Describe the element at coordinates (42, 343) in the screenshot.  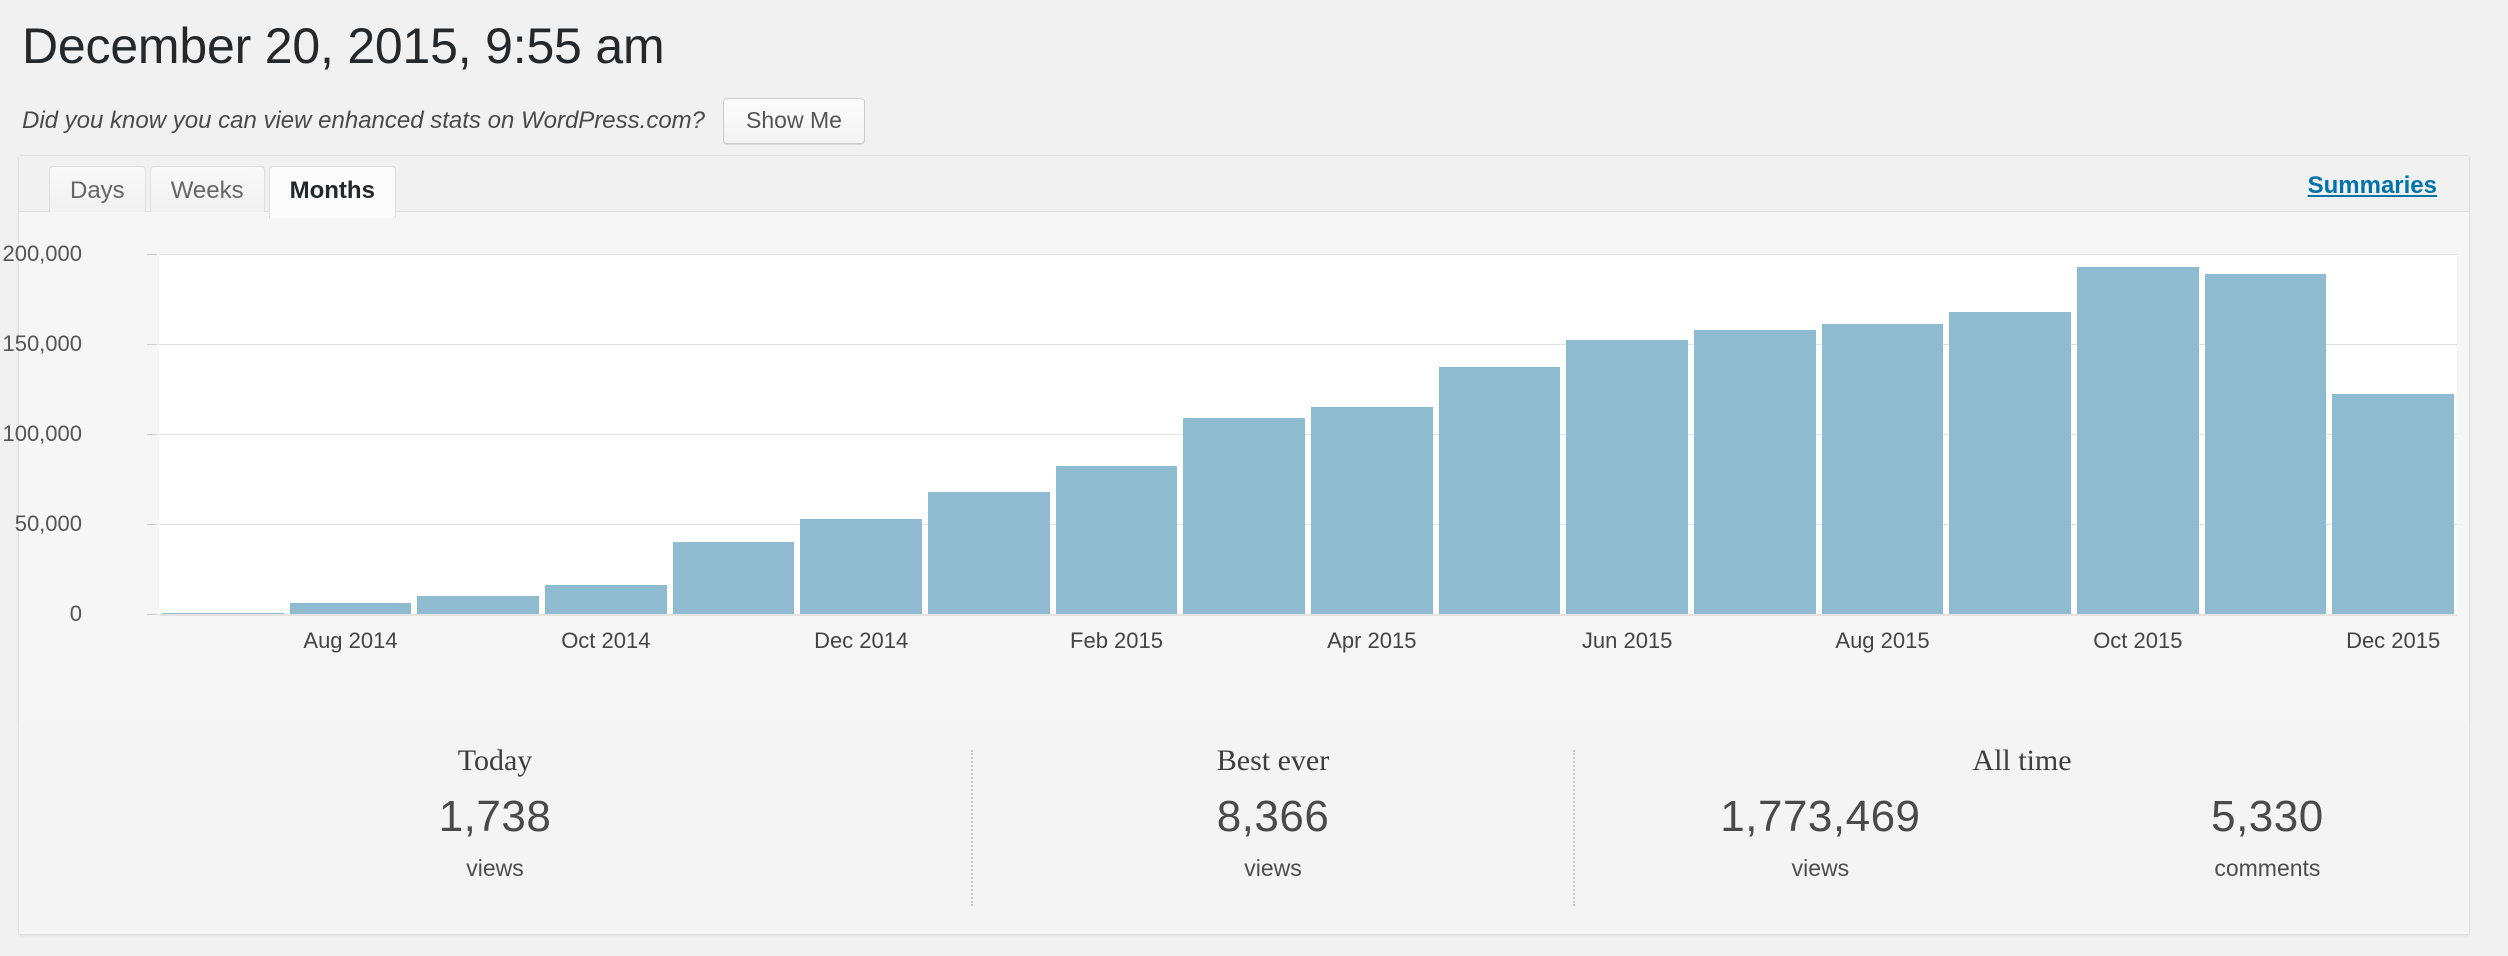
I see `y-axis-tick-label: 150,000` at that location.